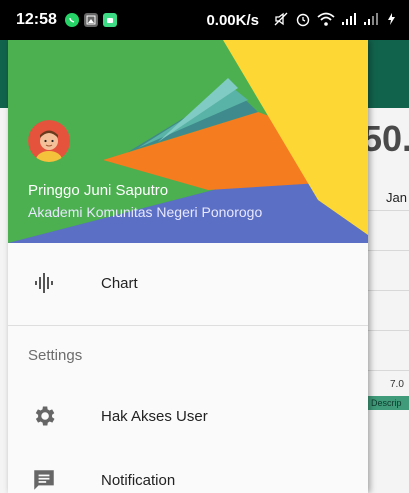  I want to click on avatar, so click(49, 141).